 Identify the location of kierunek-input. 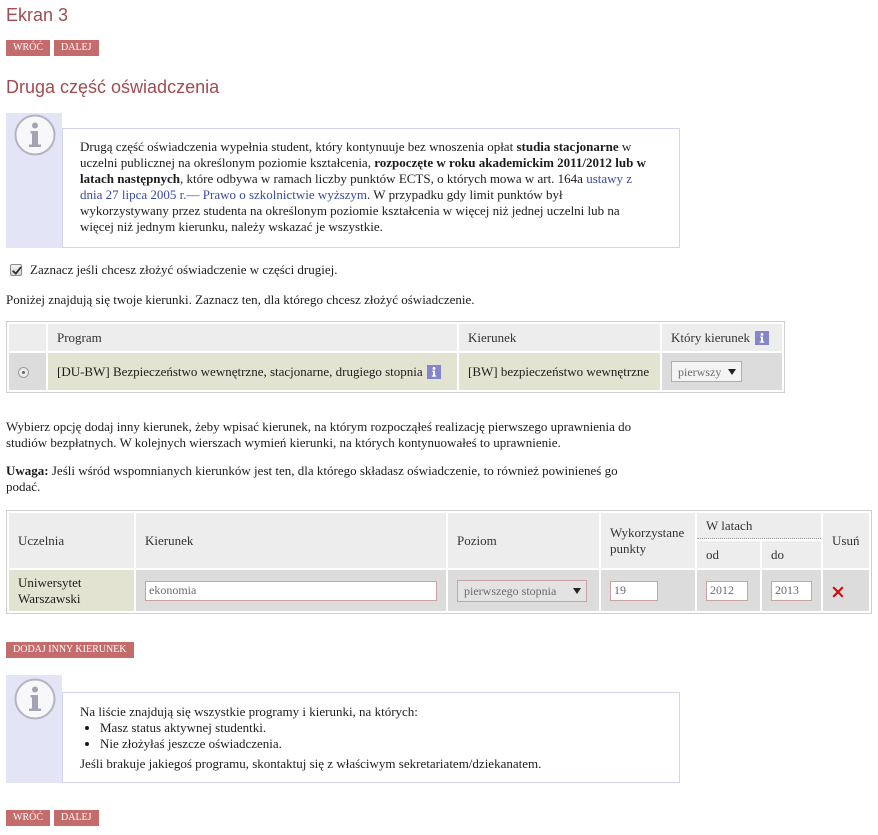
(291, 590).